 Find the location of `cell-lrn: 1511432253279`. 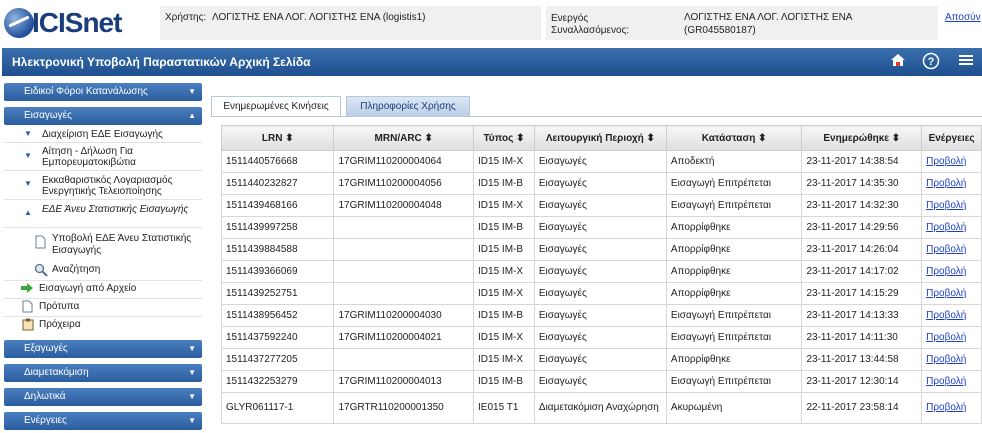

cell-lrn: 1511432253279 is located at coordinates (277, 381).